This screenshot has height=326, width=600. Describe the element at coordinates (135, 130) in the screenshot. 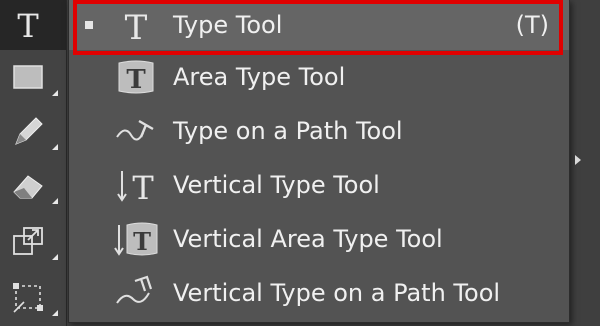

I see `type-on-path-tool-icon` at that location.